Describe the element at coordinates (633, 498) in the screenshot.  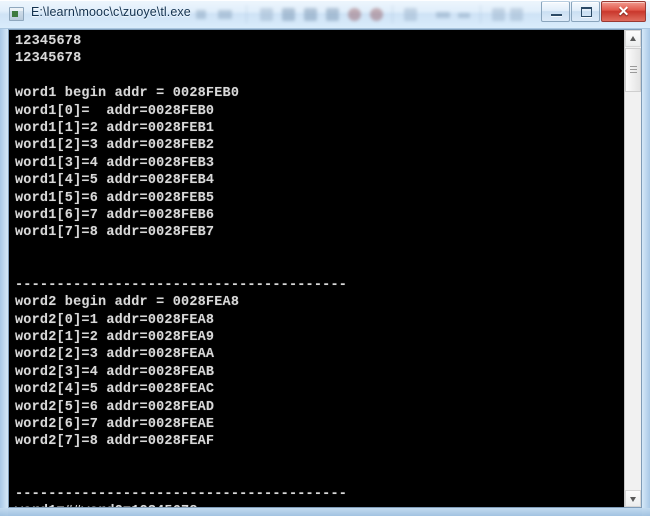
I see `scroll-down-arrow` at that location.